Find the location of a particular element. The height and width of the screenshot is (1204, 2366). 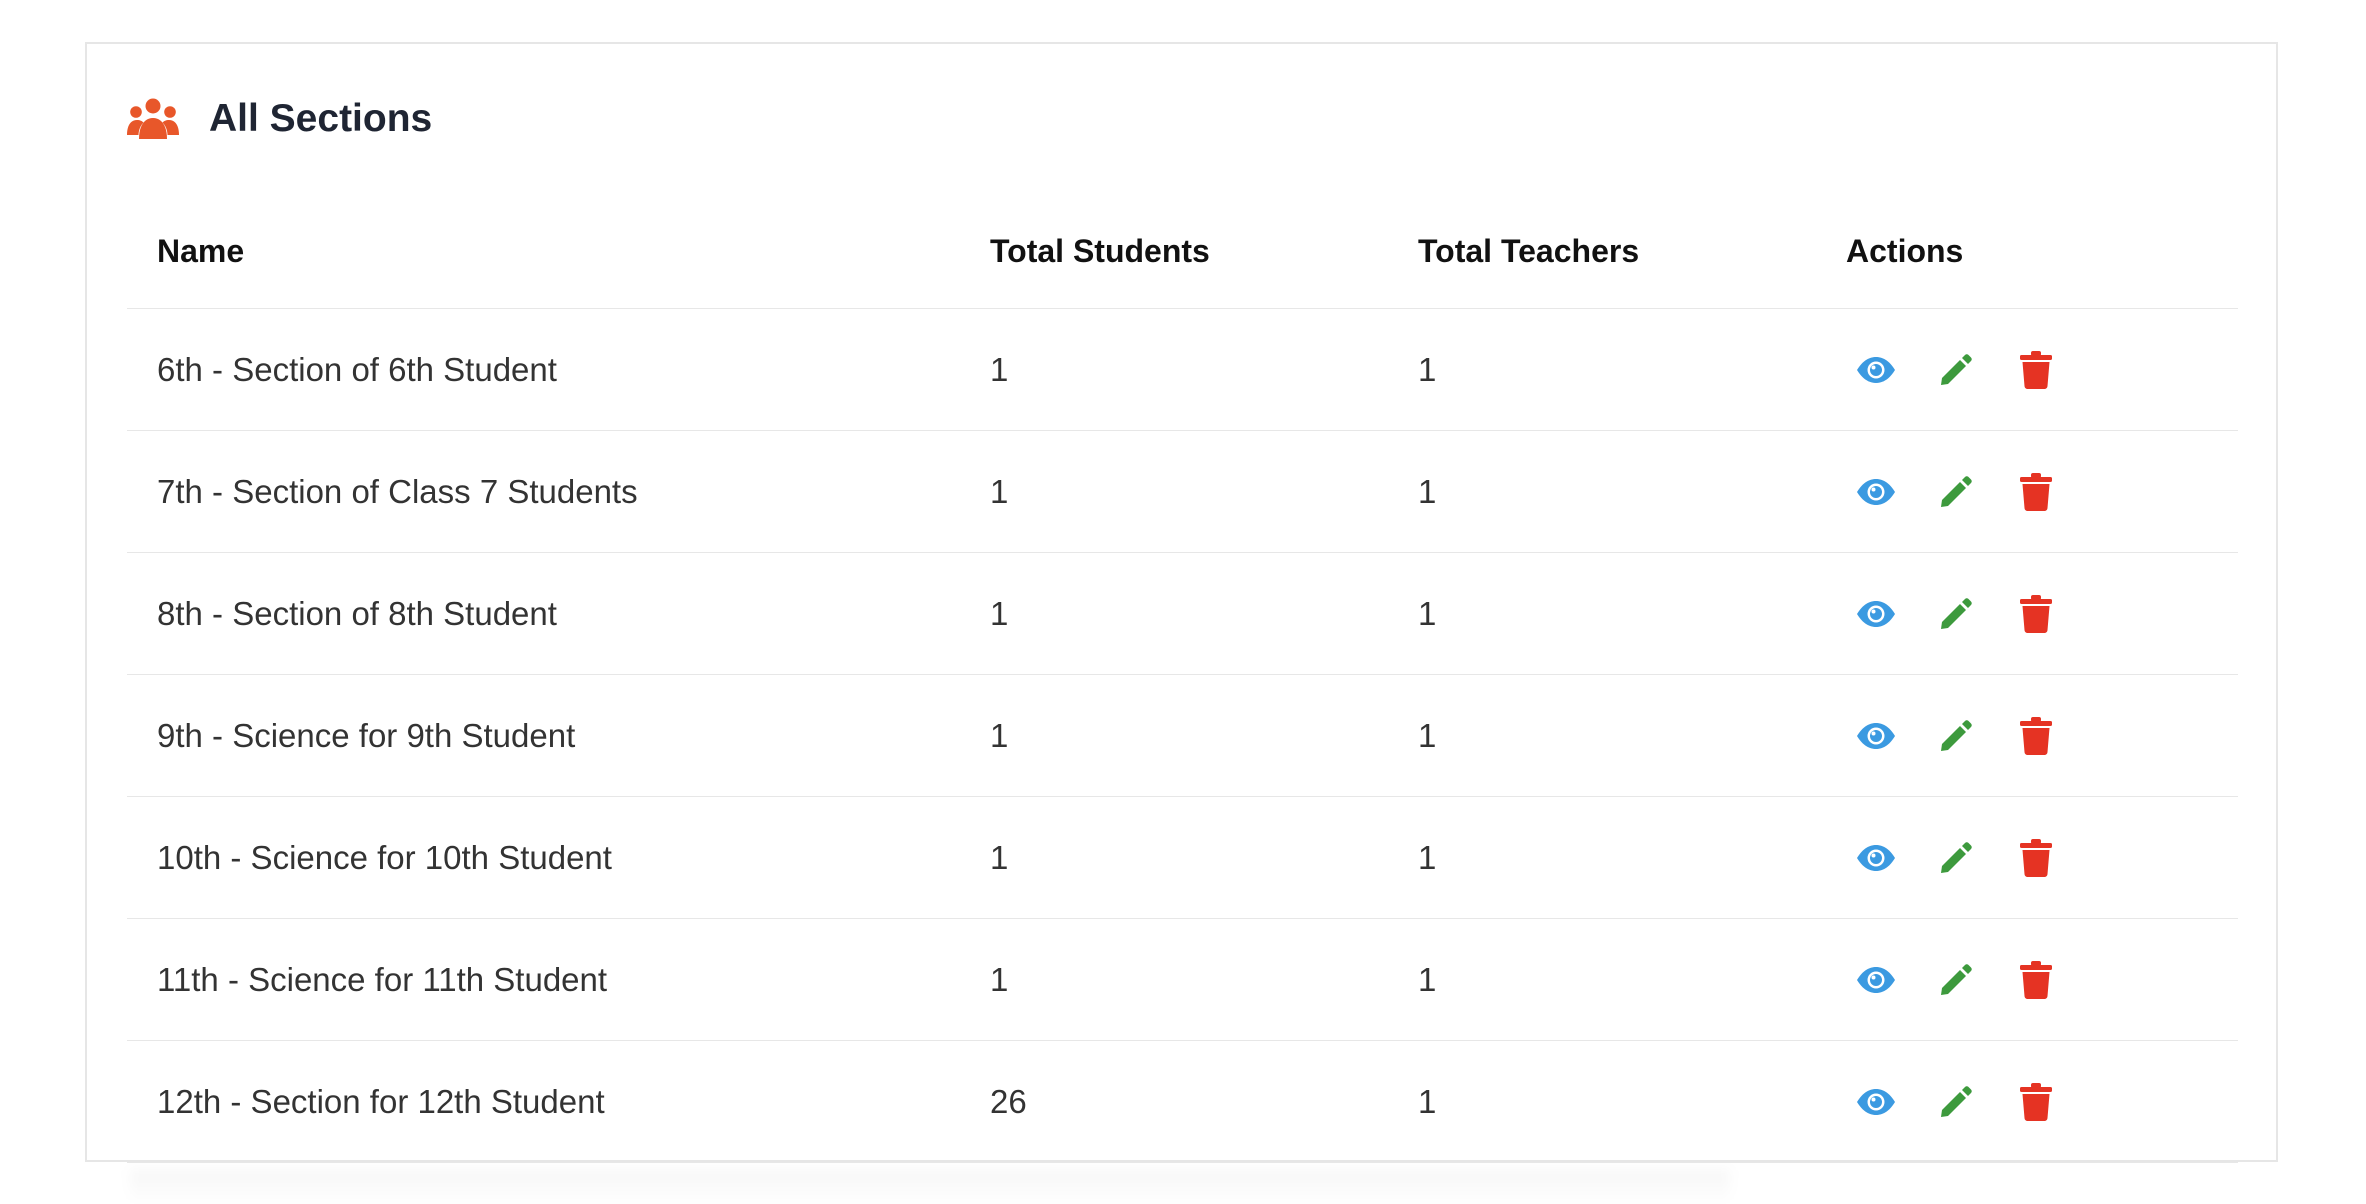

table-row: 12th - Section for 12th Student 26 1 is located at coordinates (1182, 1101).